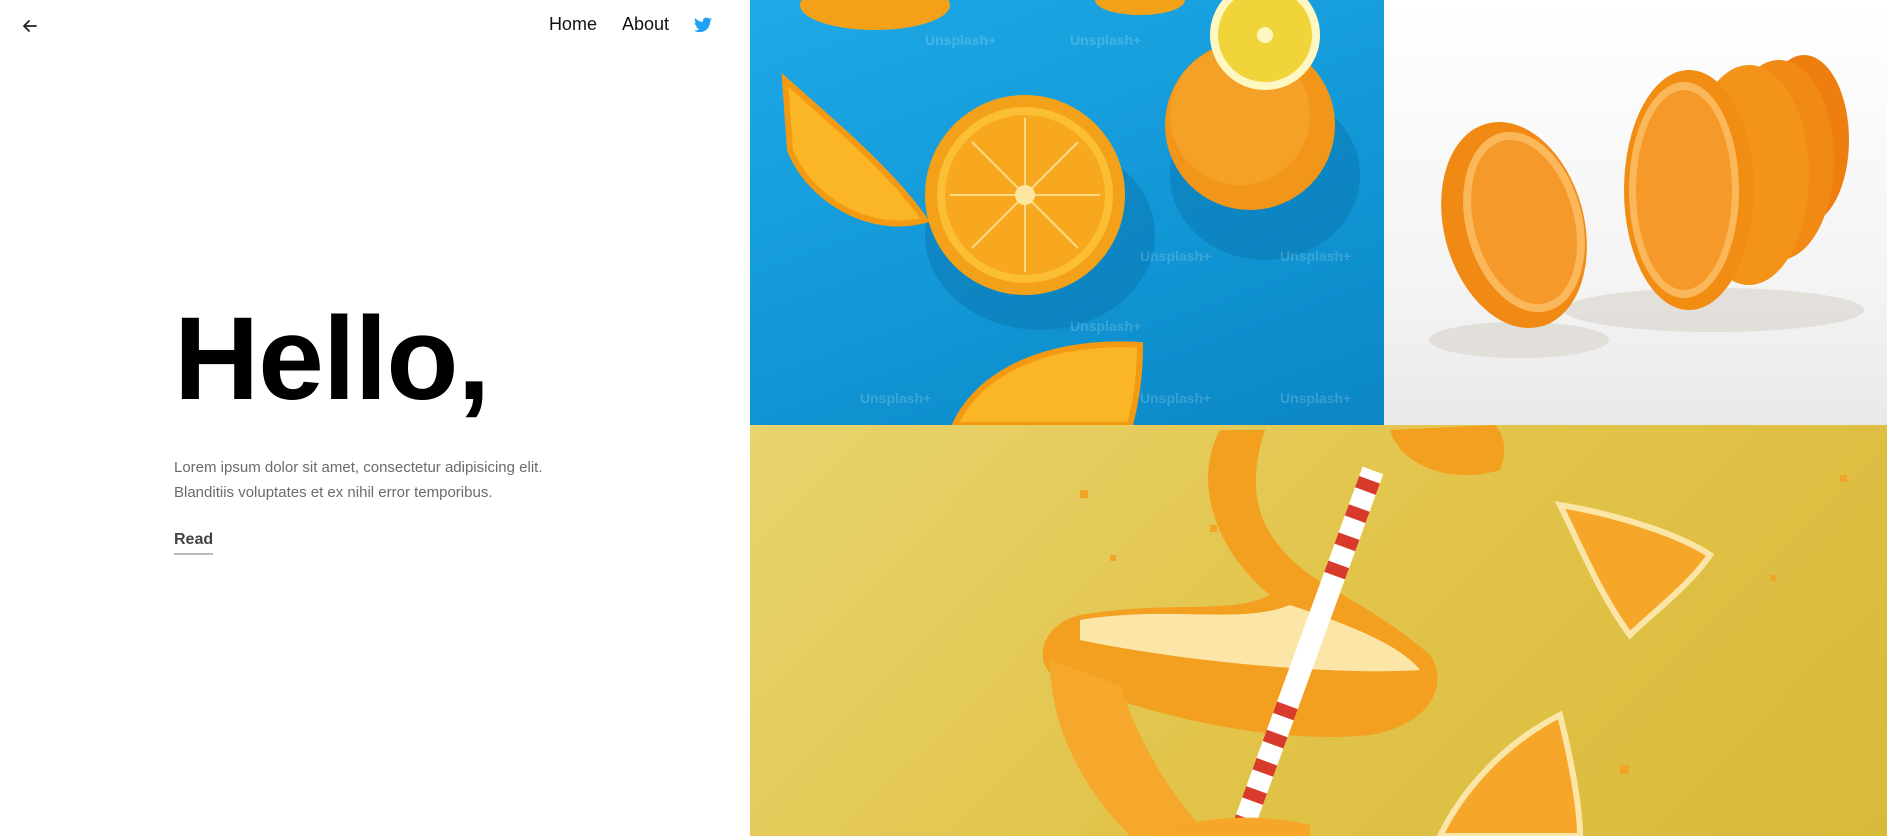  What do you see at coordinates (332, 359) in the screenshot?
I see `hero-title: Hello,` at bounding box center [332, 359].